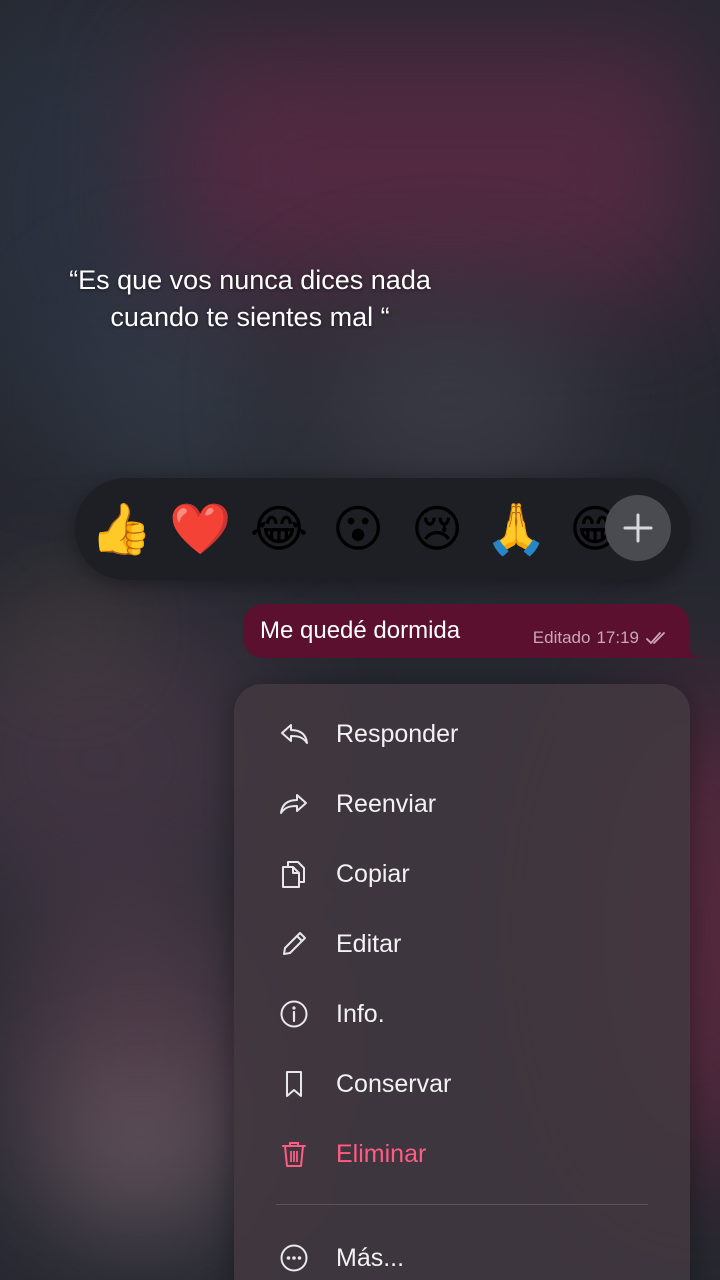  I want to click on red-heart-emoji: ❤️, so click(200, 529).